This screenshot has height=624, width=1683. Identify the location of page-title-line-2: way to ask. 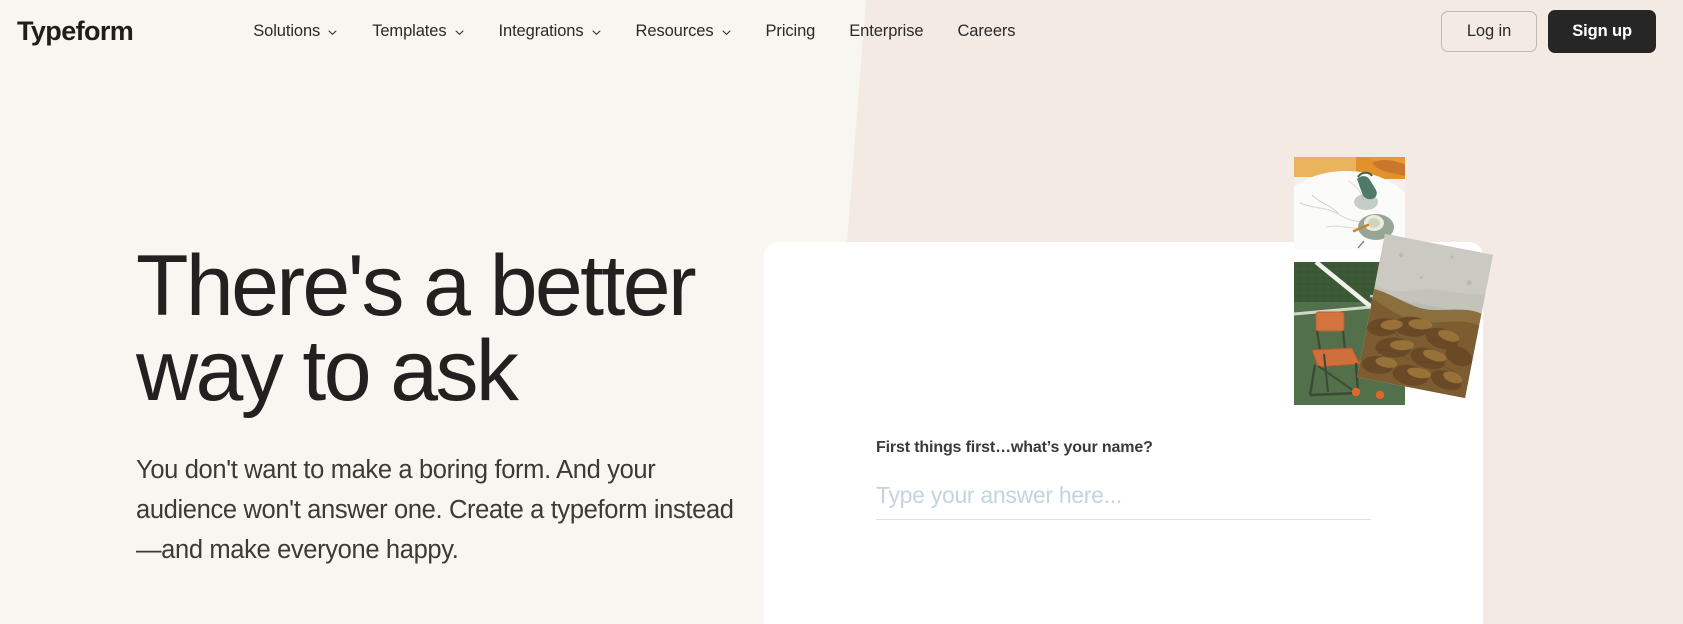
(327, 371).